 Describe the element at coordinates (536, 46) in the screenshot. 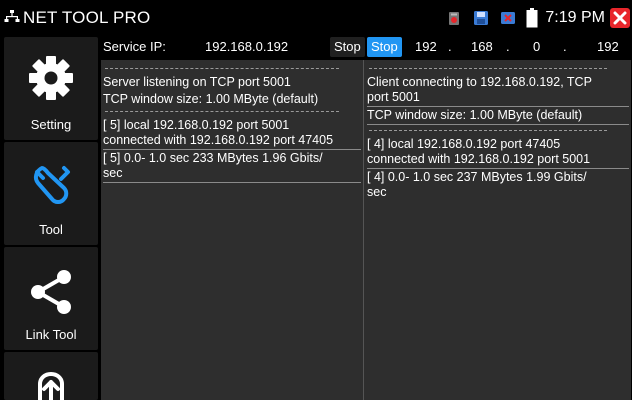

I see `ip-octet-3: 0` at that location.